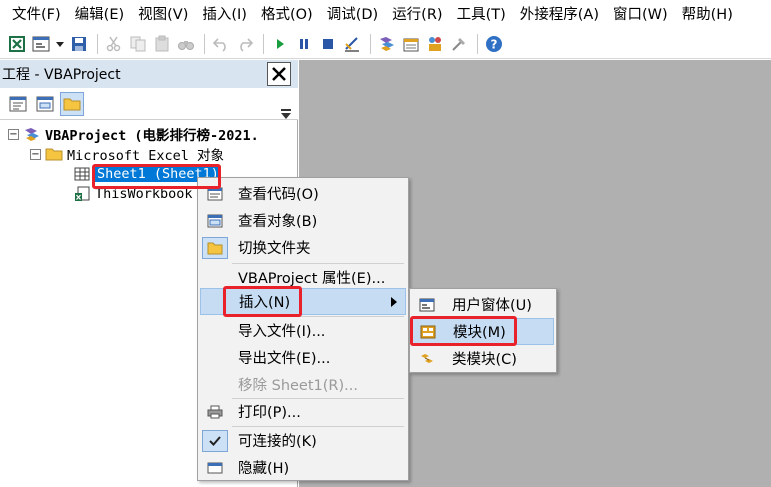 Image resolution: width=771 pixels, height=487 pixels. I want to click on menu-item-view-code: 查看代码(O), so click(303, 193).